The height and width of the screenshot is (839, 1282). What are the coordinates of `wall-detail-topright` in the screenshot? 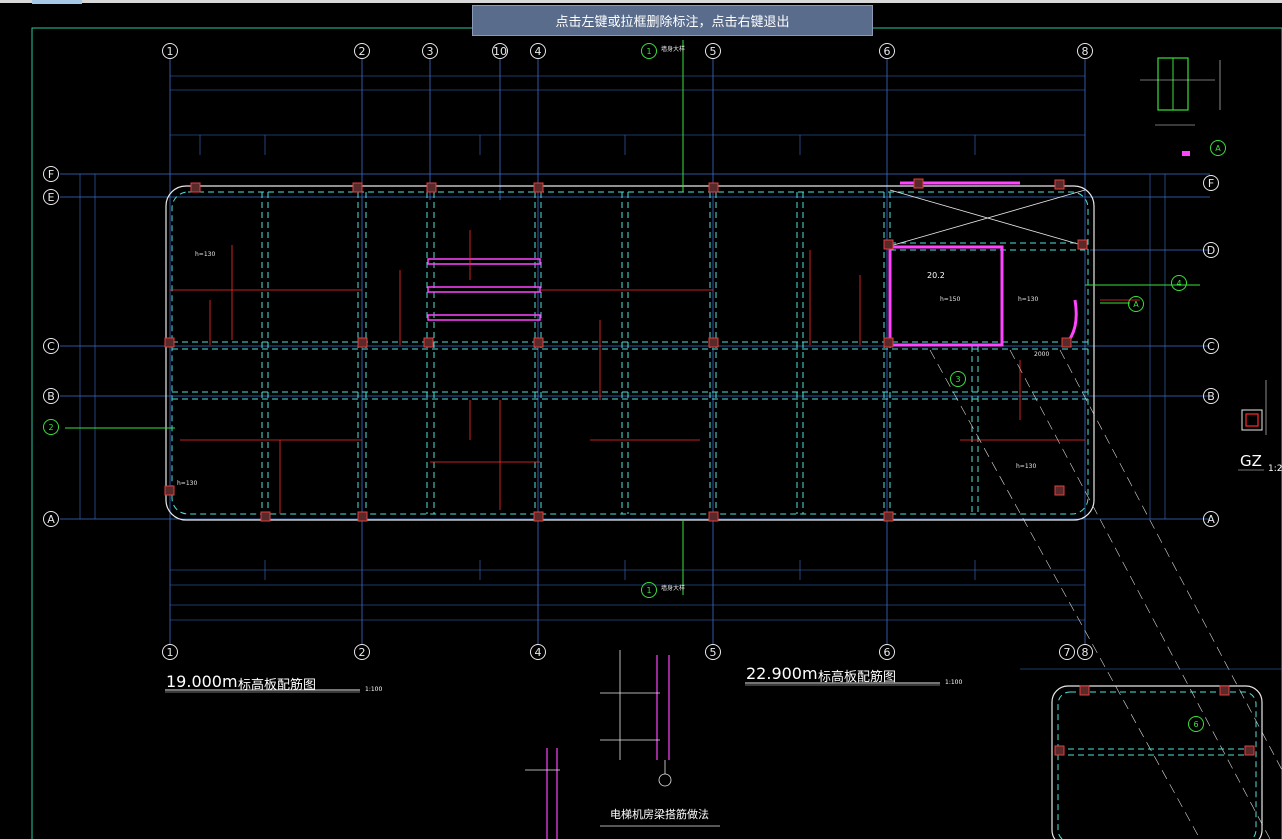 It's located at (1180, 106).